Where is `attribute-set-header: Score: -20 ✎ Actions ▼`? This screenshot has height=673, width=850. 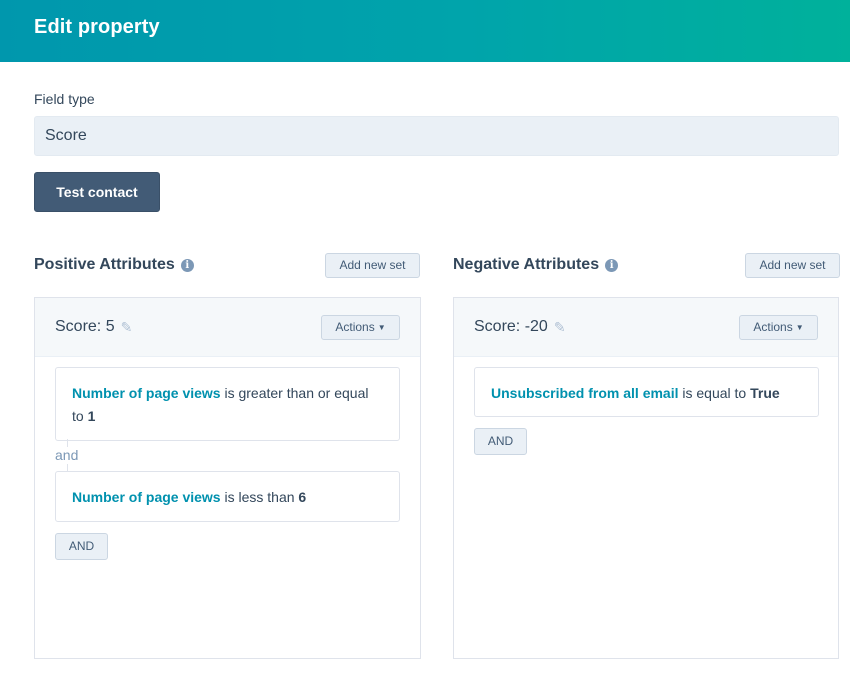
attribute-set-header: Score: -20 ✎ Actions ▼ is located at coordinates (646, 327).